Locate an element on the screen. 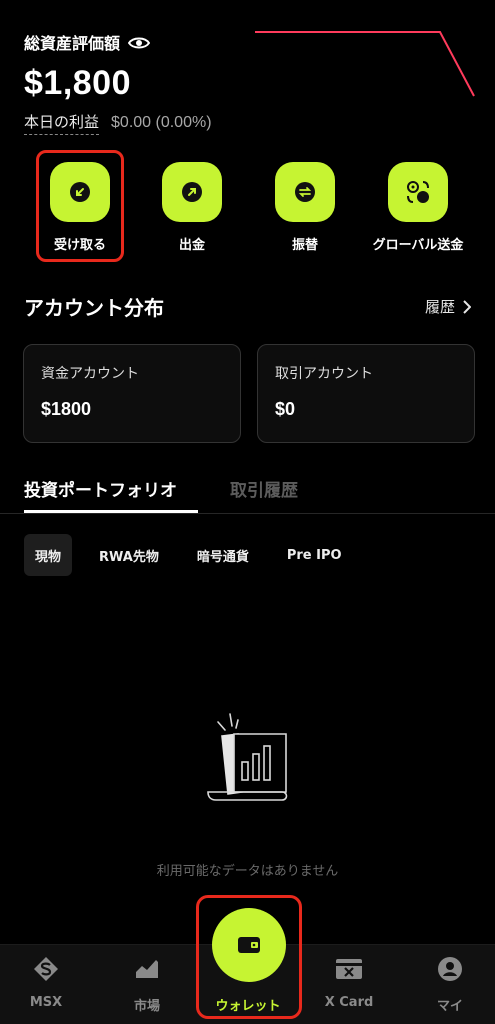 The image size is (495, 1024). funding-account-amount: $1800 is located at coordinates (66, 409).